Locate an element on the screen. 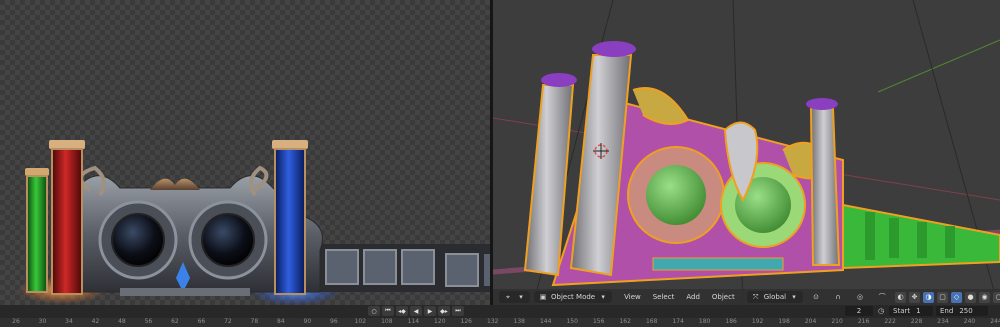 This screenshot has height=327, width=1000. ruler-tick-label: 42 is located at coordinates (95, 321).